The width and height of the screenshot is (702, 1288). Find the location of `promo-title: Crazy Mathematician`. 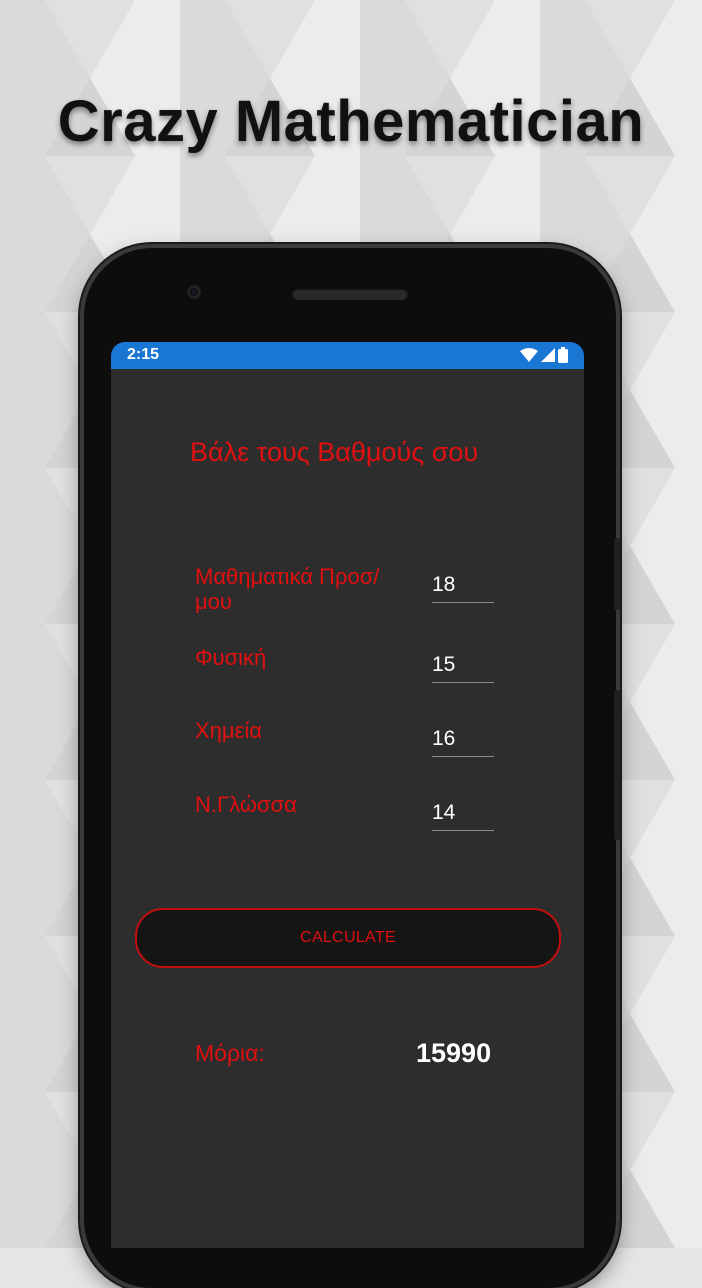

promo-title: Crazy Mathematician is located at coordinates (351, 121).